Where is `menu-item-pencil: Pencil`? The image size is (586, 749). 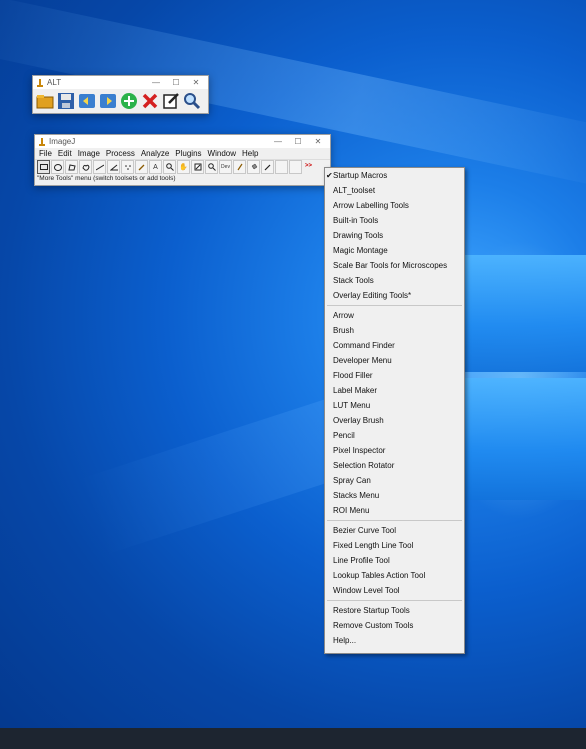 menu-item-pencil: Pencil is located at coordinates (394, 435).